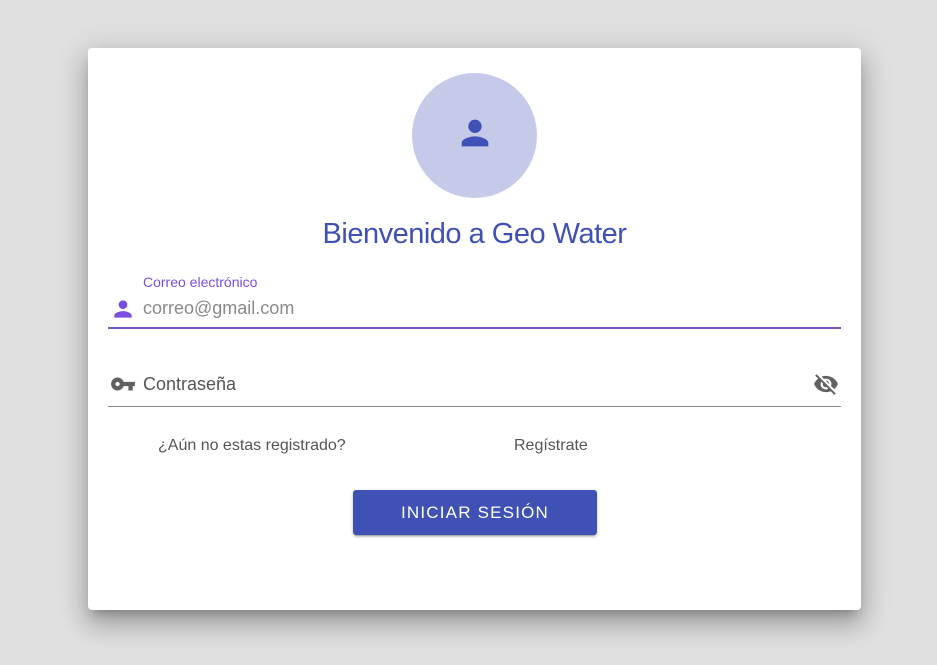  I want to click on eye-off-icon, so click(826, 384).